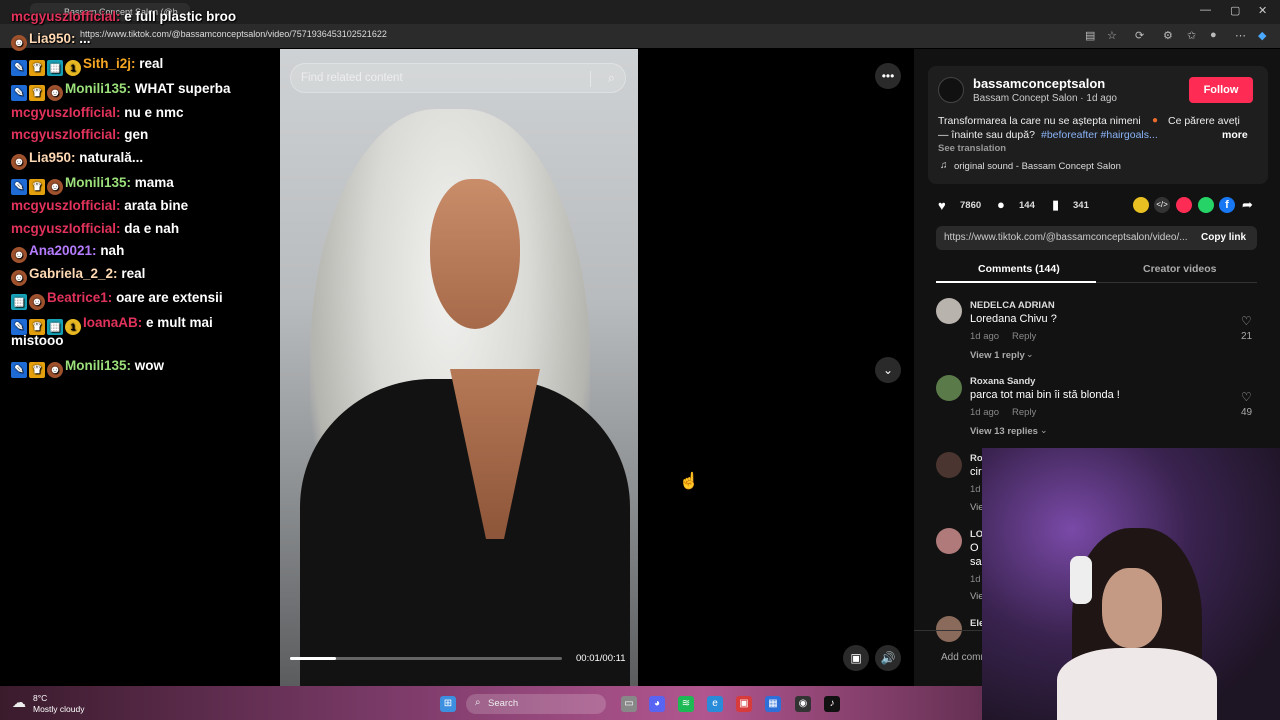 This screenshot has width=1280, height=720. I want to click on comment-input-divider, so click(949, 630).